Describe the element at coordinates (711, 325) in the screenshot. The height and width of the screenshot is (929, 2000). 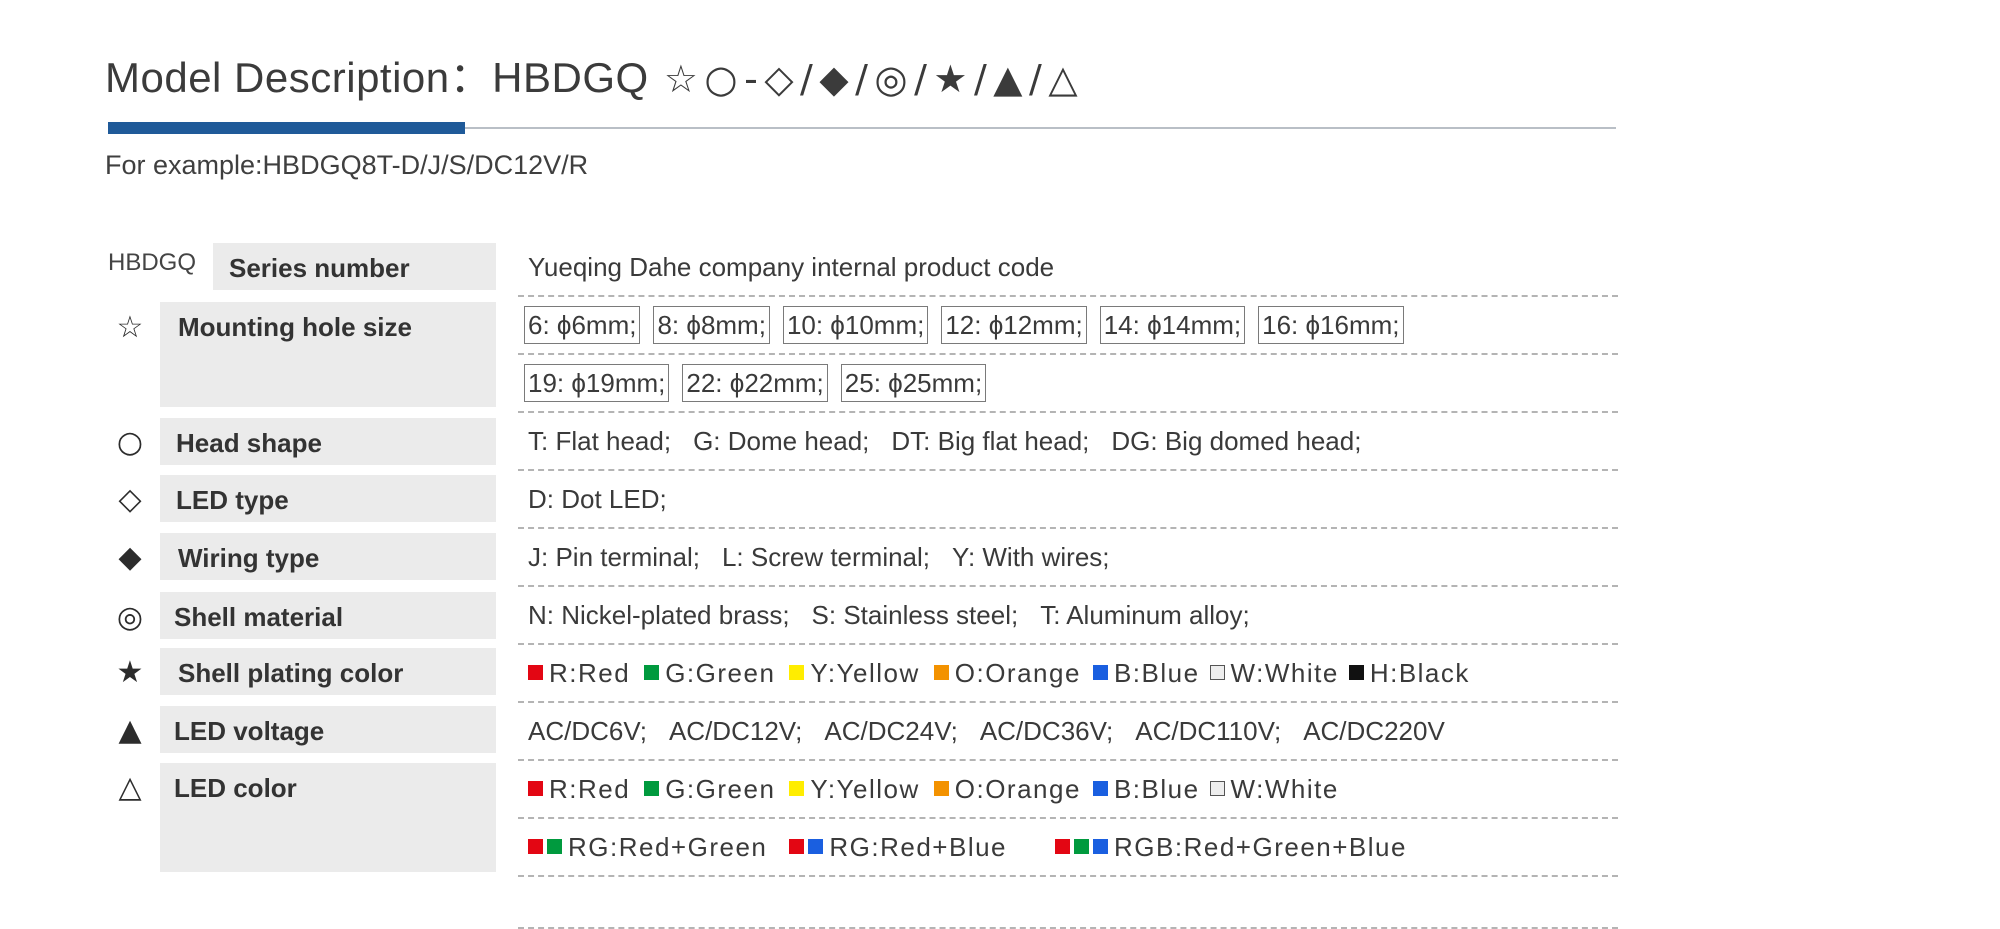
I see `mounting-size-option: 8: ϕ8mm;` at that location.